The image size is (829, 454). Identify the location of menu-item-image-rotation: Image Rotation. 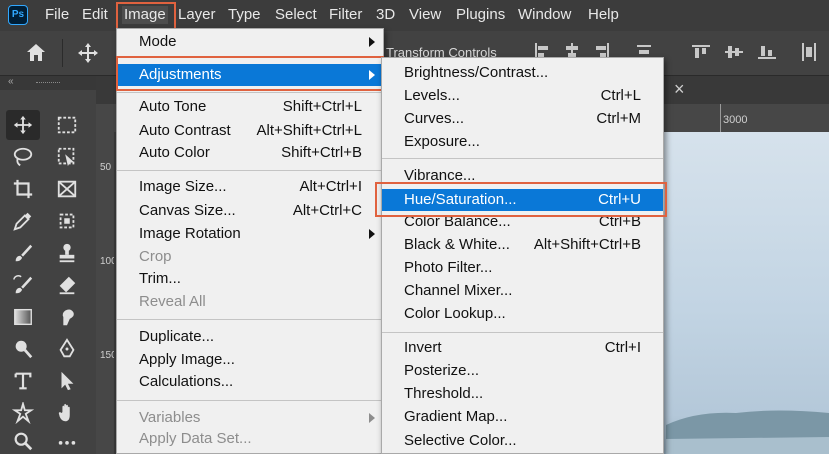
(250, 234).